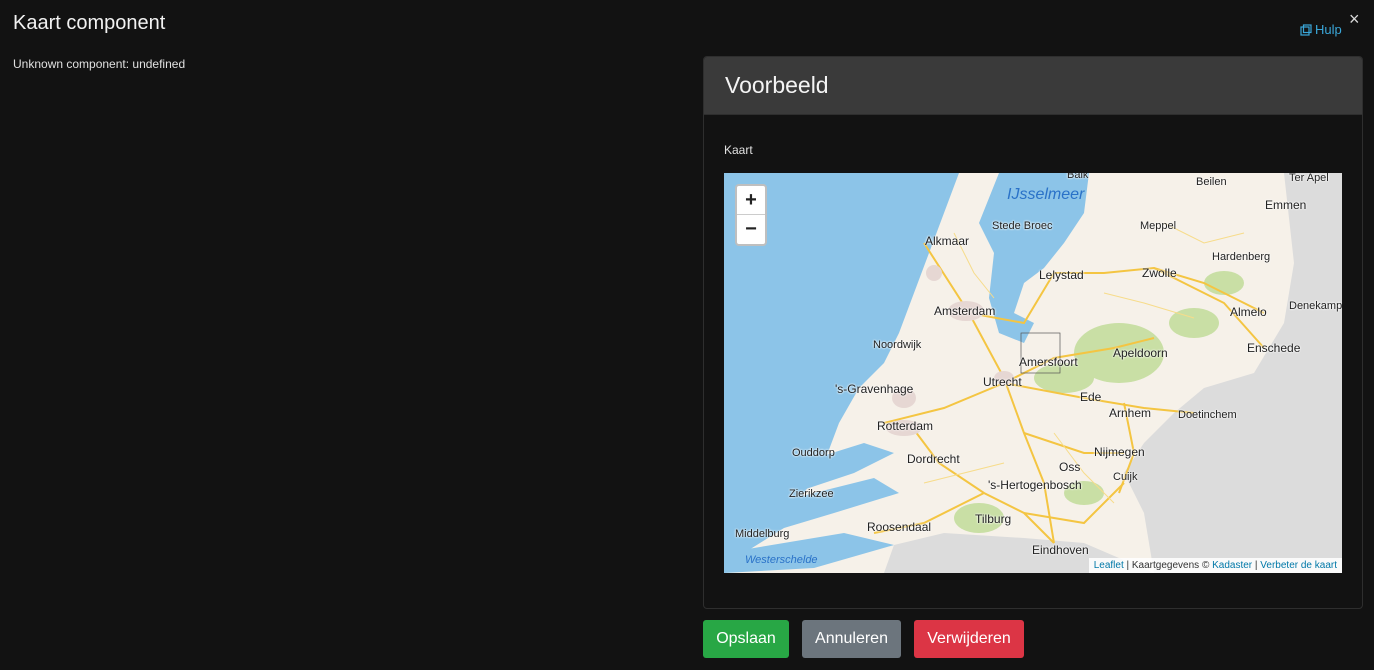 The height and width of the screenshot is (670, 1374). I want to click on zoom-control: + −, so click(751, 215).